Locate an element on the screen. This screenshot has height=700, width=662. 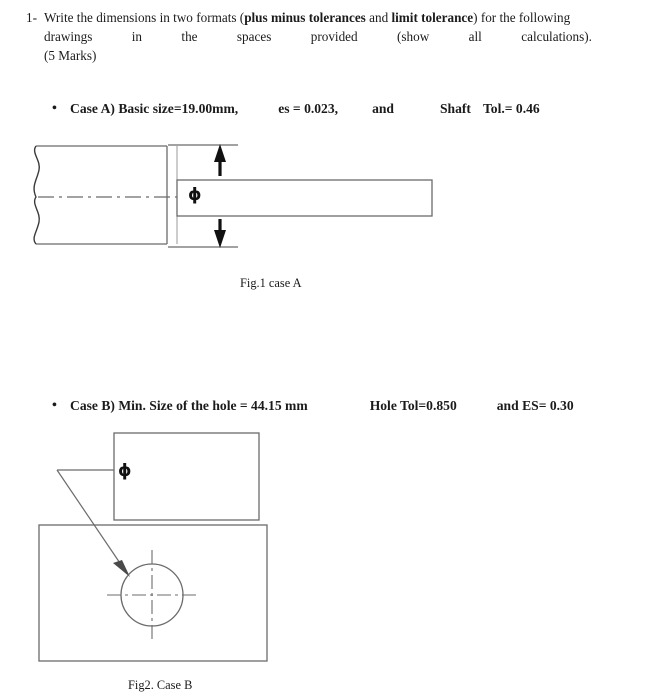
hole-circle is located at coordinates (152, 595).